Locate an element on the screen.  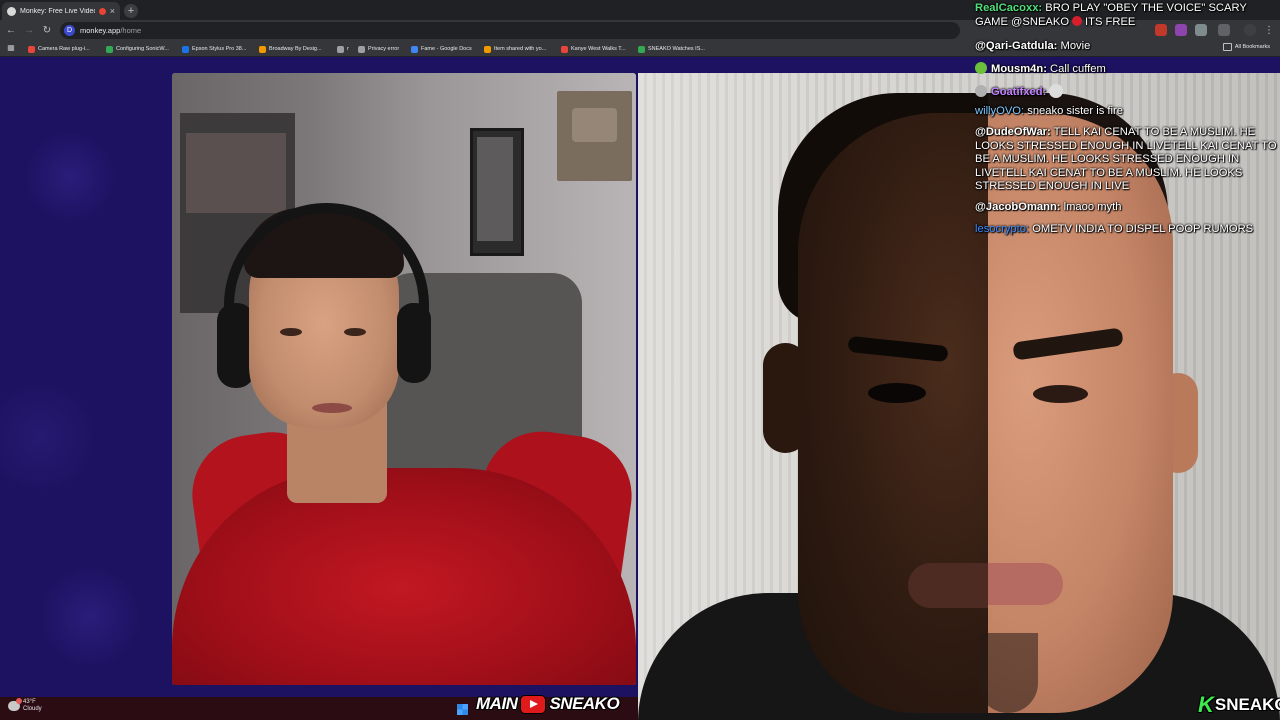
door-window is located at coordinates (236, 173).